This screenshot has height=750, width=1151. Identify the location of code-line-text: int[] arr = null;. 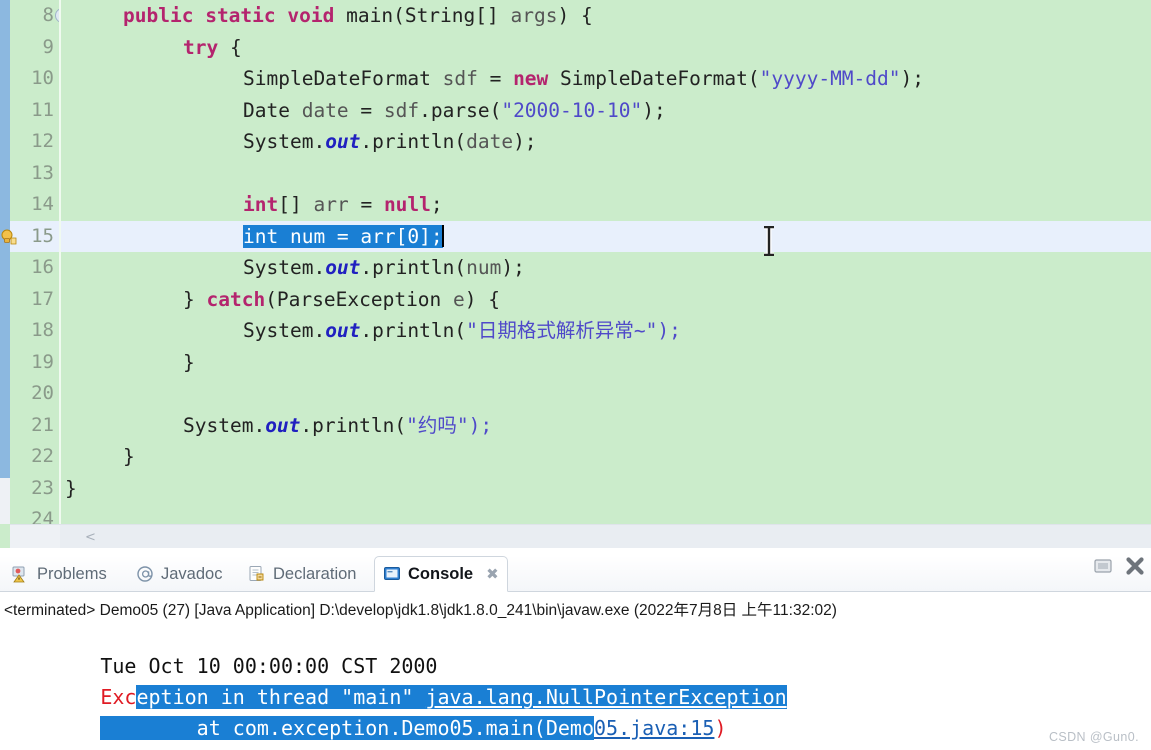
(343, 204).